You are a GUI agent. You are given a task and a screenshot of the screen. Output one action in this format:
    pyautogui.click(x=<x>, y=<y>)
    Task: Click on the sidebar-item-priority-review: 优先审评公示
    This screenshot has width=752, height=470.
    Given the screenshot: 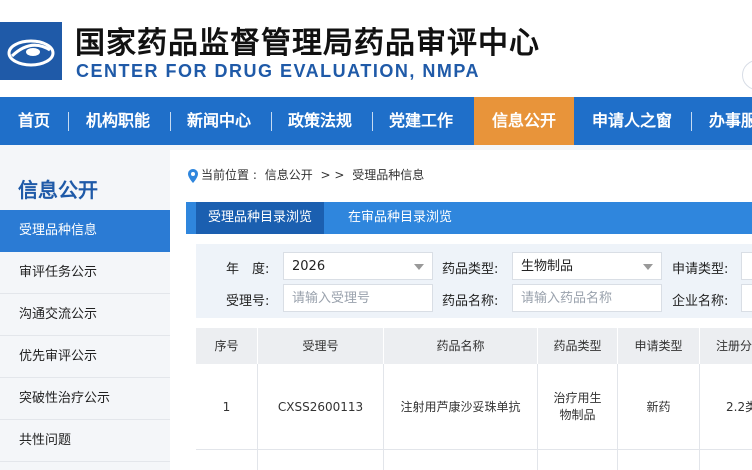 What is the action you would take?
    pyautogui.click(x=85, y=357)
    